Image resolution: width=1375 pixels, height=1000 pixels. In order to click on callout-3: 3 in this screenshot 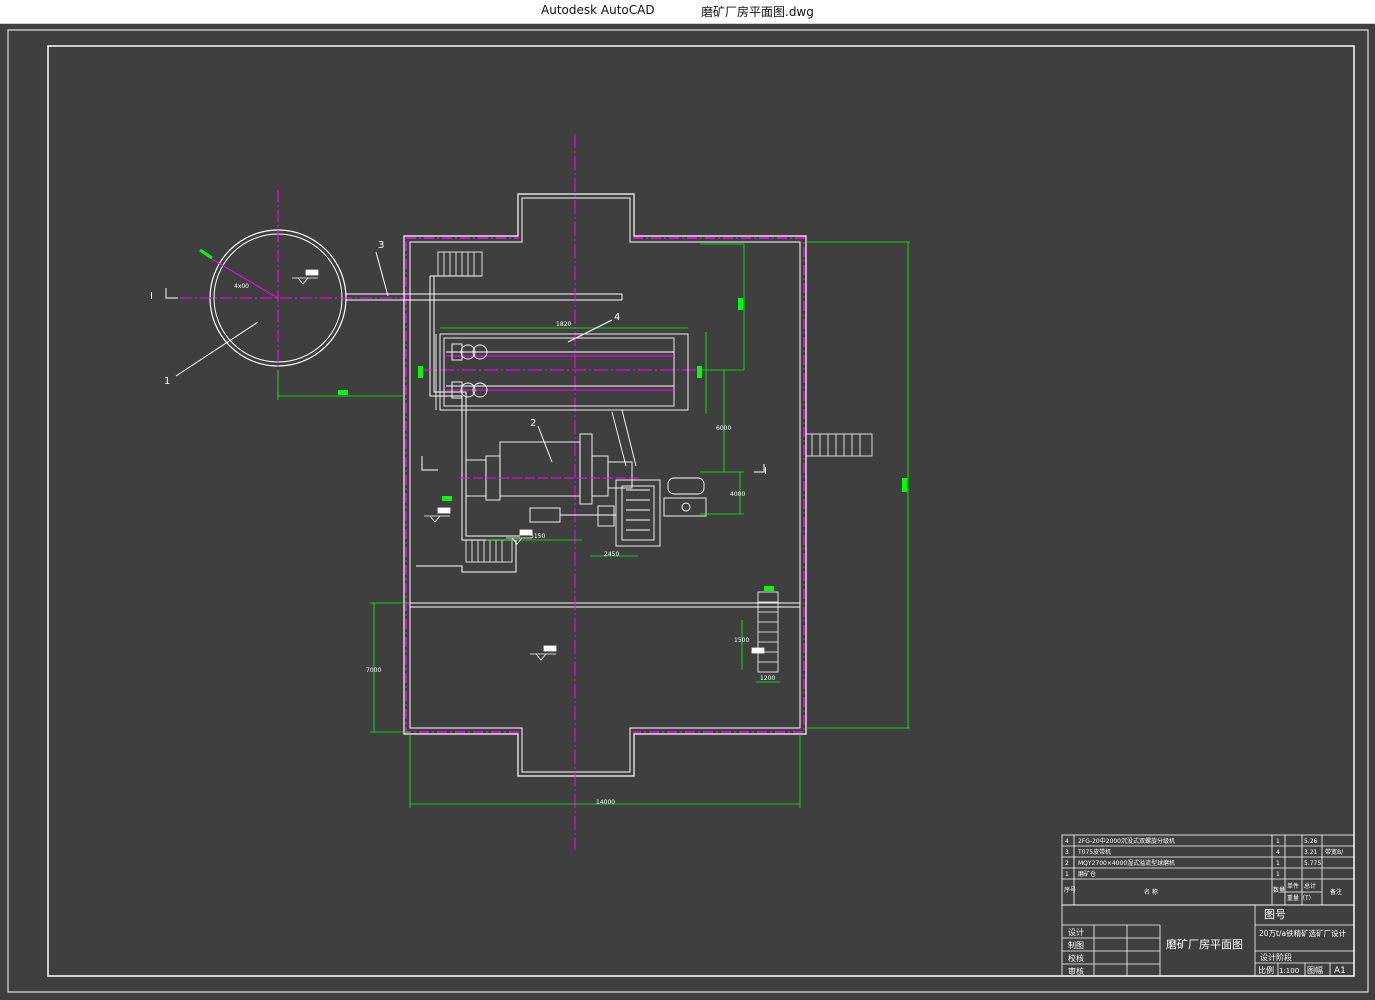, I will do `click(381, 245)`.